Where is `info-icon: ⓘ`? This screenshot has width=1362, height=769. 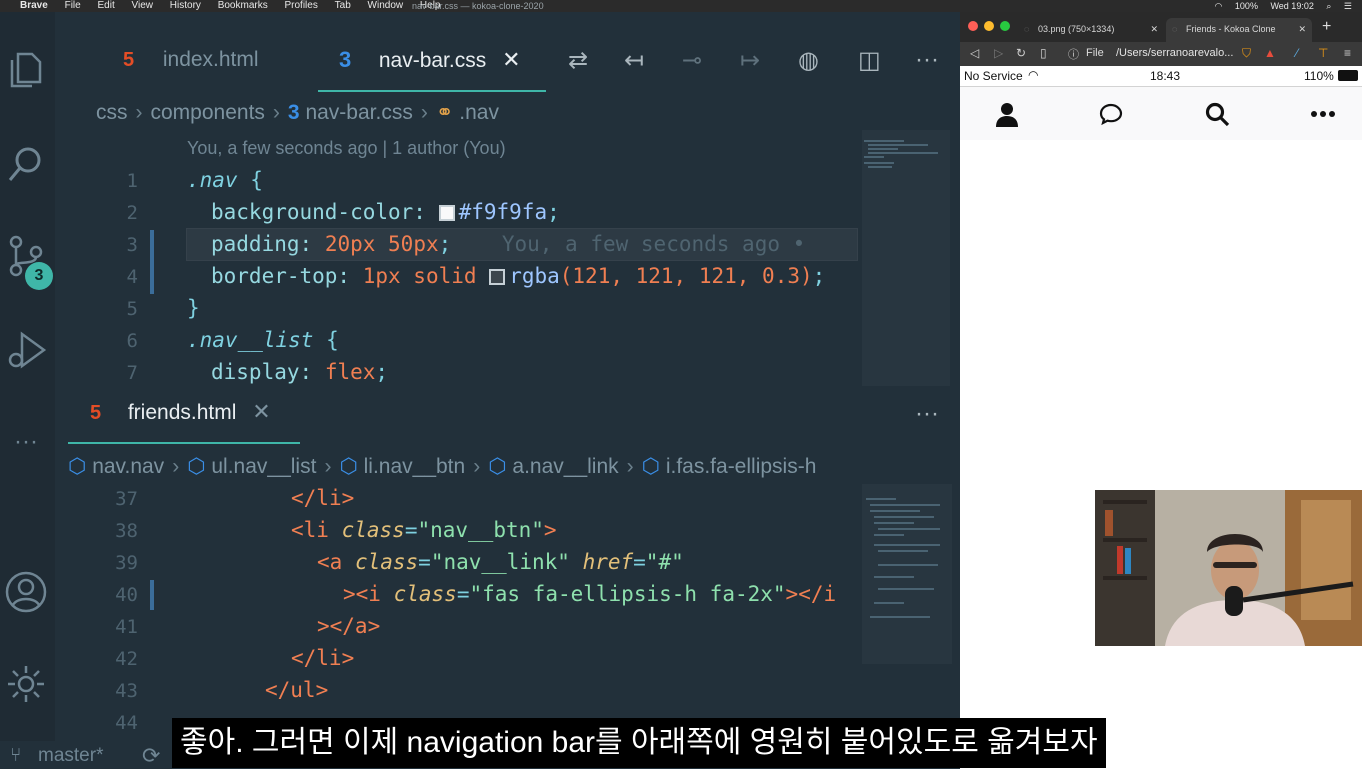
info-icon: ⓘ is located at coordinates (1073, 54).